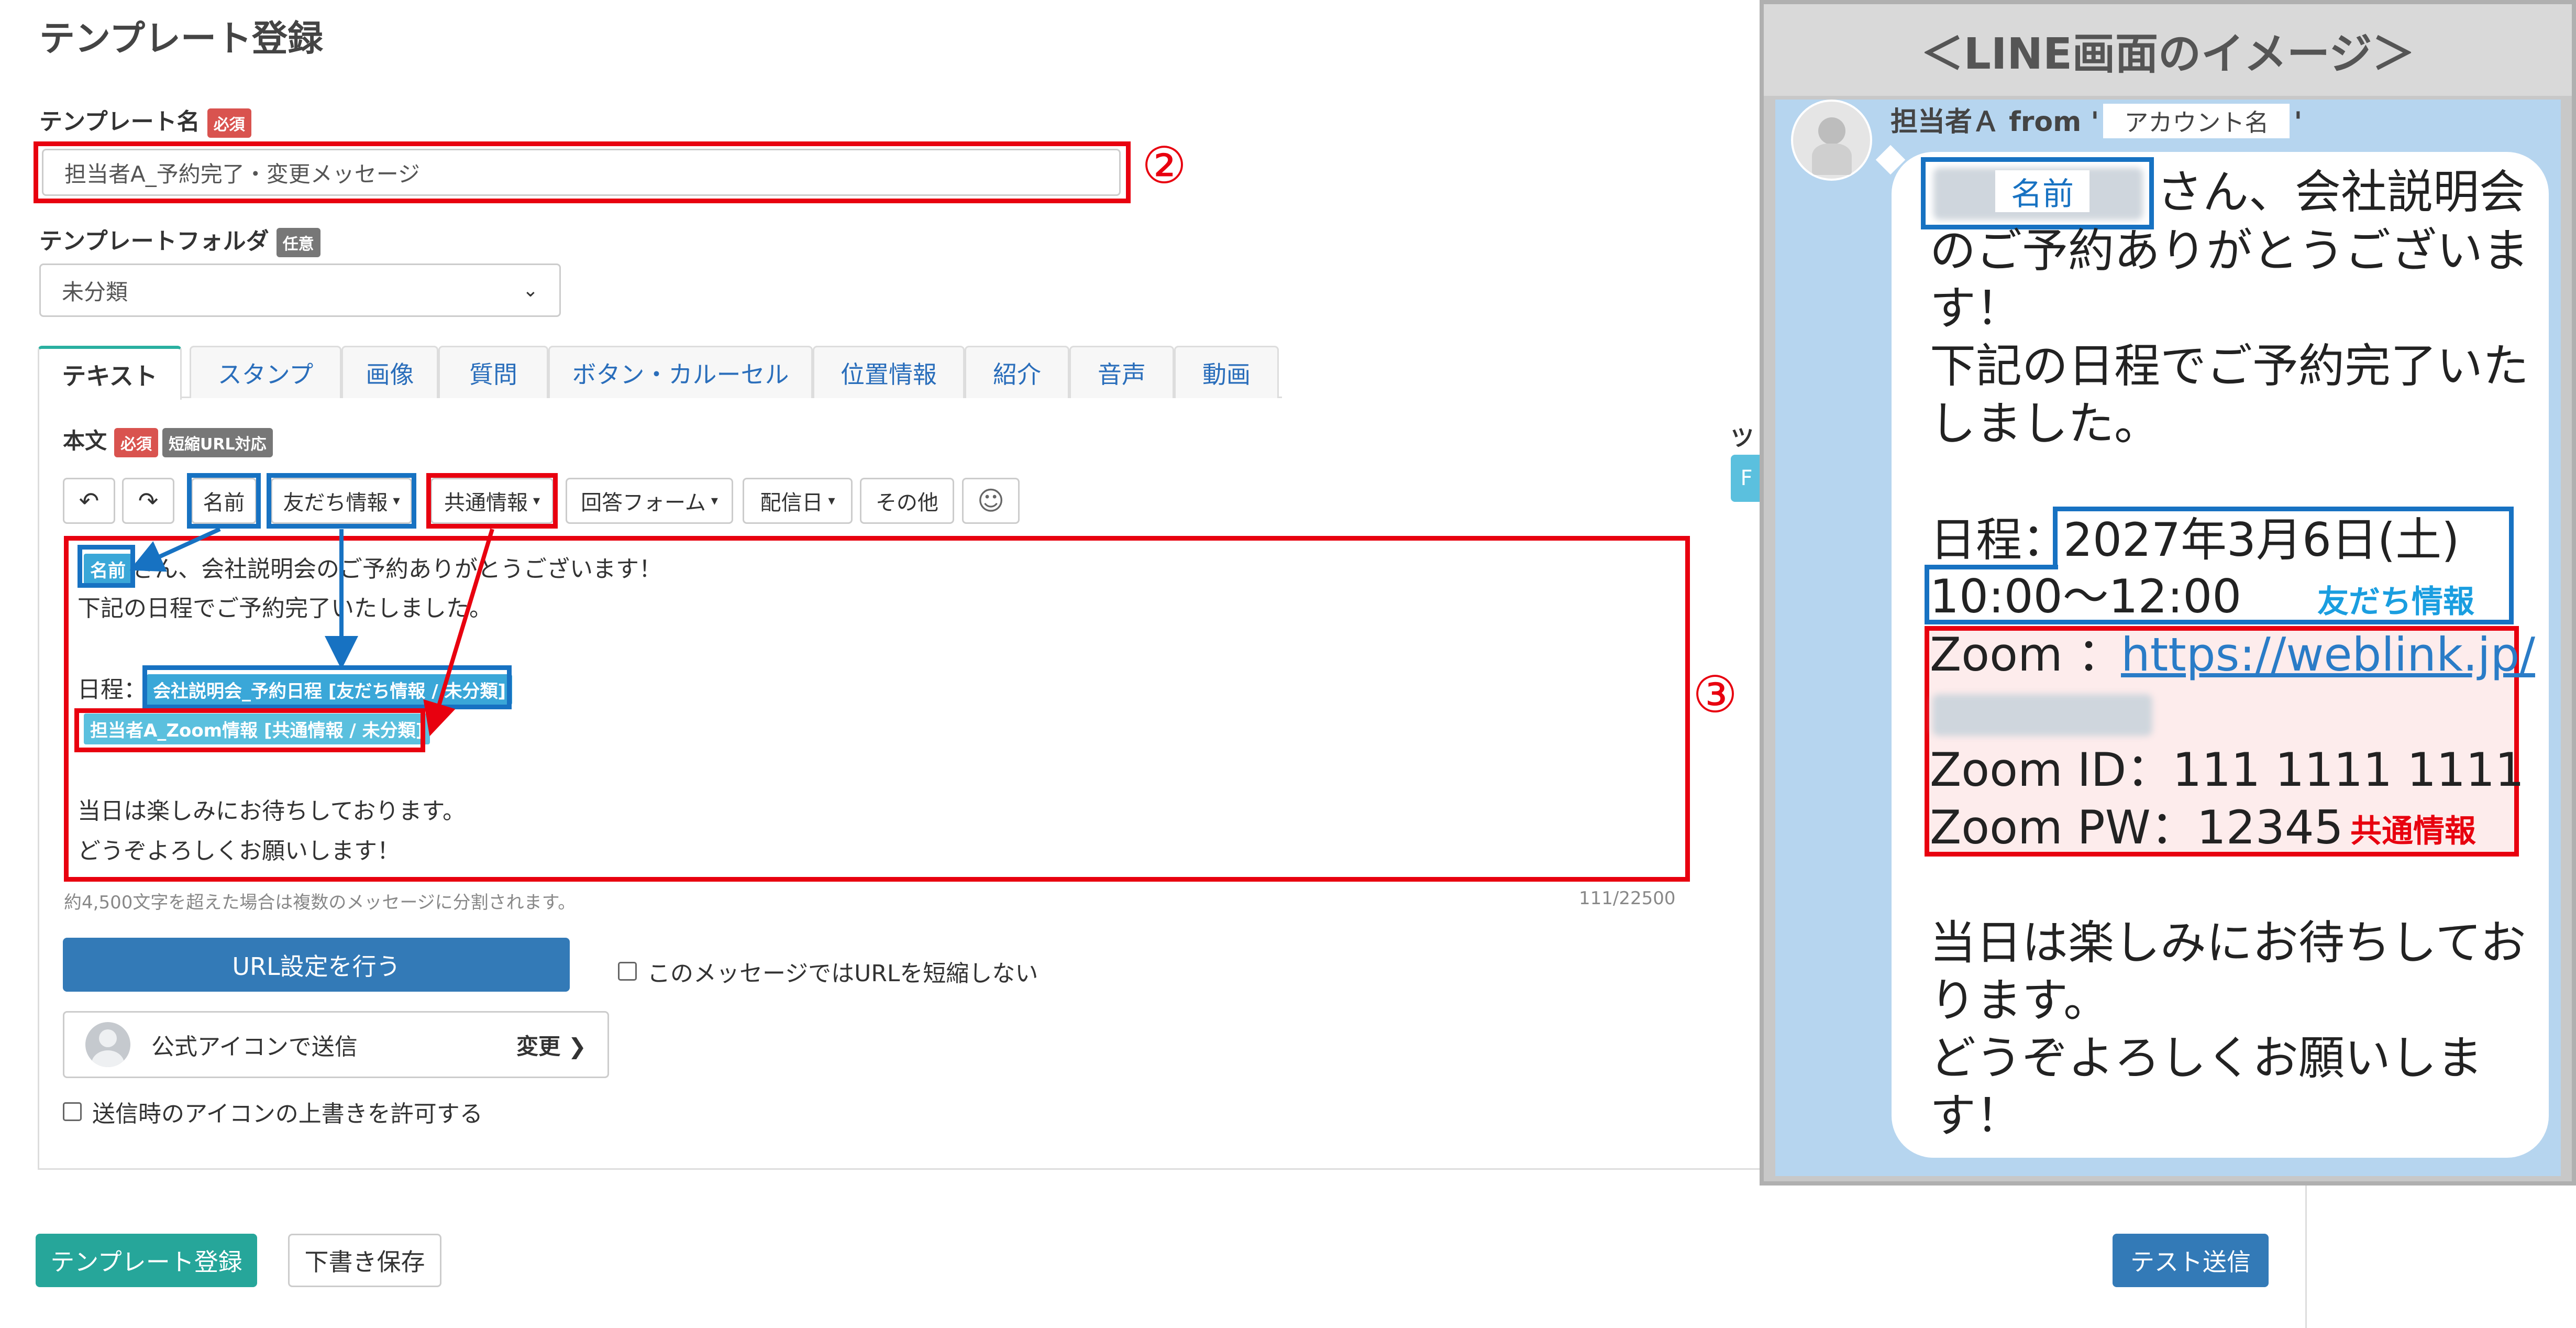 The width and height of the screenshot is (2576, 1328). I want to click on editor-split-note: 約4,500文字を超えた場合は複数のメッセージに分割されます。, so click(320, 902).